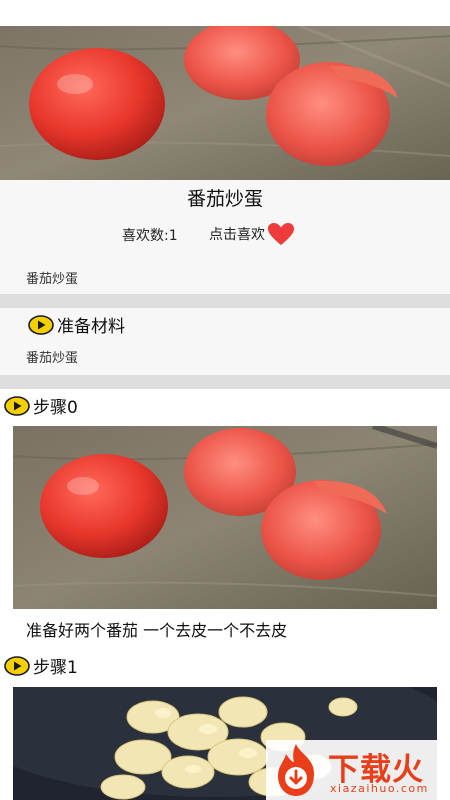 The width and height of the screenshot is (450, 800). I want to click on watermark-logo: 下载火 xiazaihuo.com, so click(358, 770).